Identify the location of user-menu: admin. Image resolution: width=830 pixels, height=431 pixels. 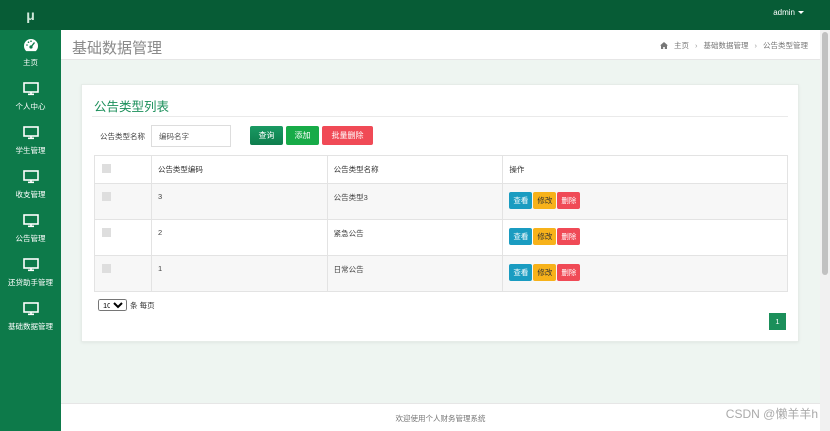
(788, 12).